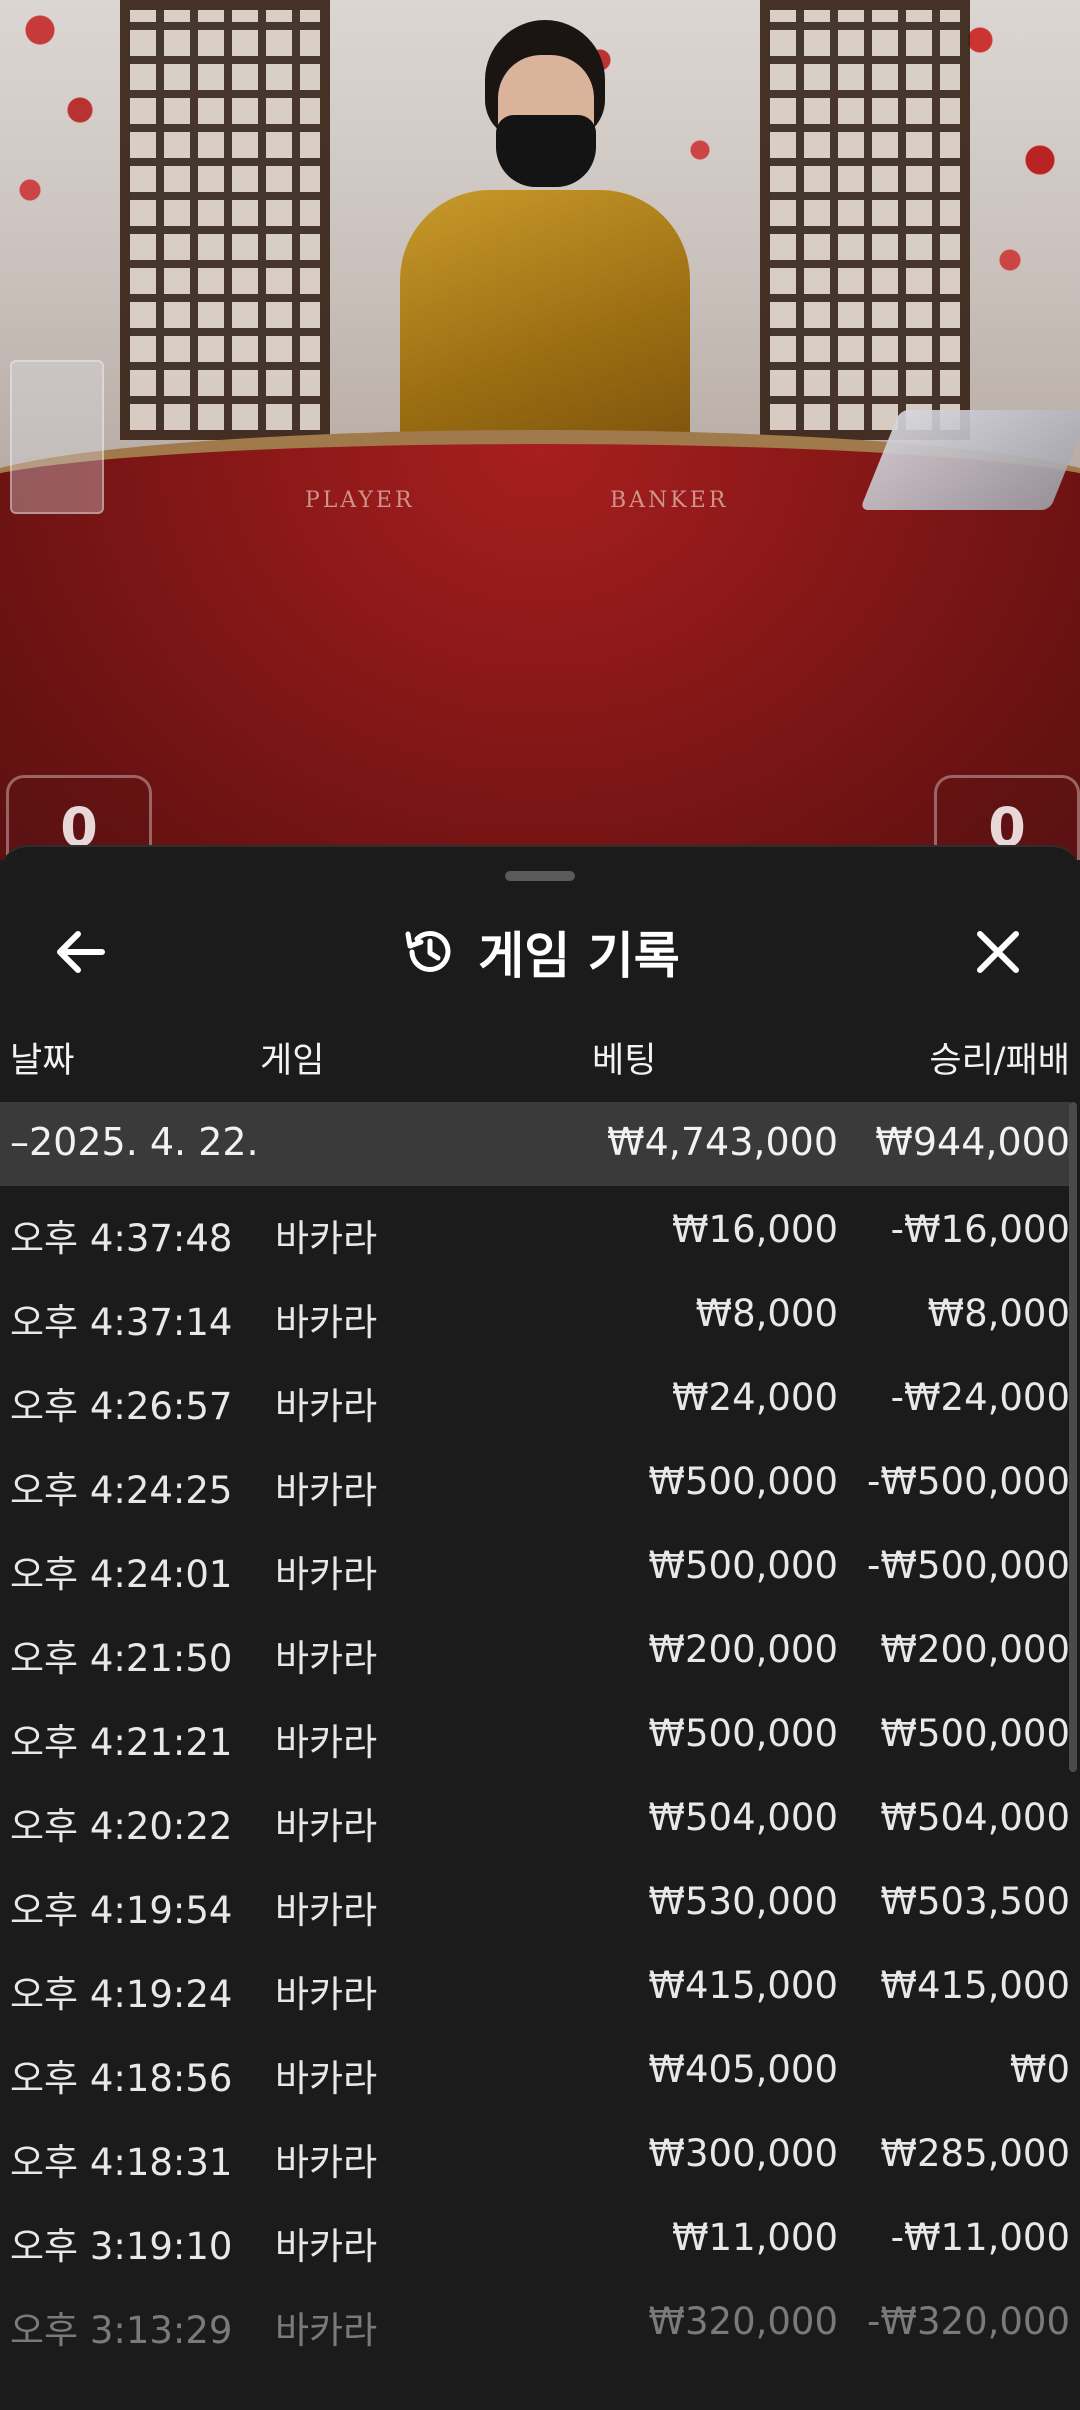 The image size is (1080, 2410). Describe the element at coordinates (535, 2236) in the screenshot. I see `history-row: 오후 3:19:10 바카라 ₩11,000 -₩11,000` at that location.